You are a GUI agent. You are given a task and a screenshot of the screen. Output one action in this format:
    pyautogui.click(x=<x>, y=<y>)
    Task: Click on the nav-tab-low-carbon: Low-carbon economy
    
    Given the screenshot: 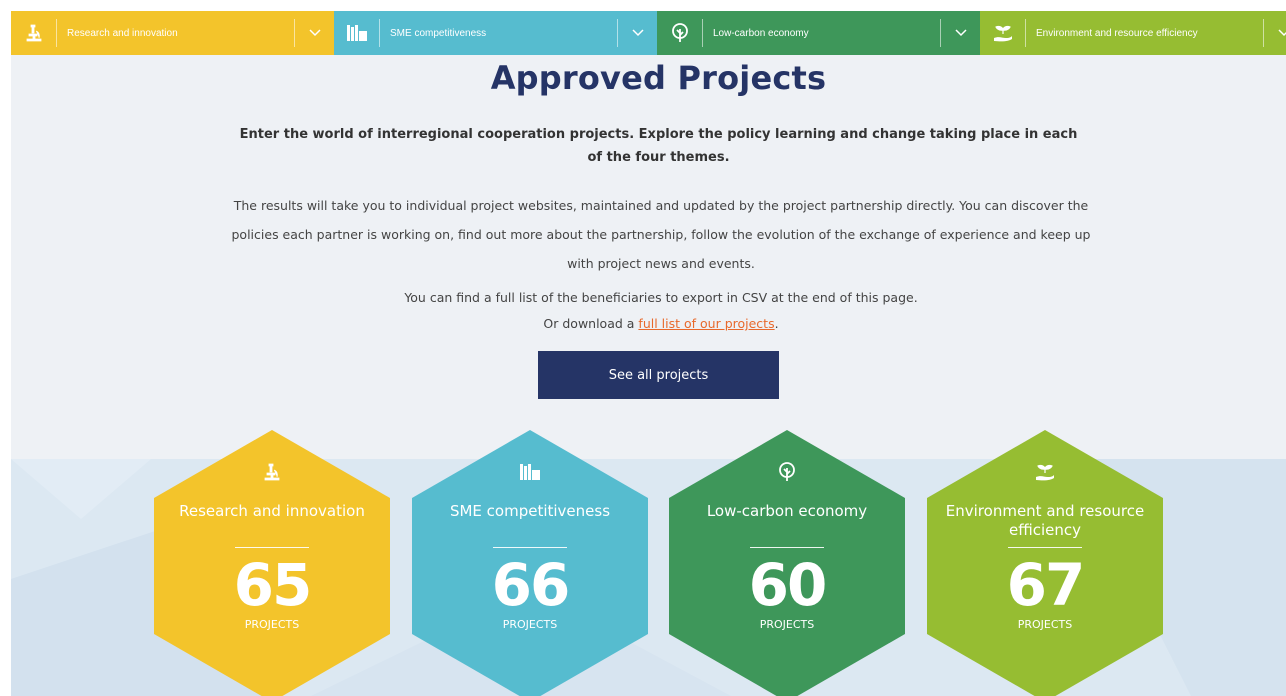 What is the action you would take?
    pyautogui.click(x=818, y=33)
    